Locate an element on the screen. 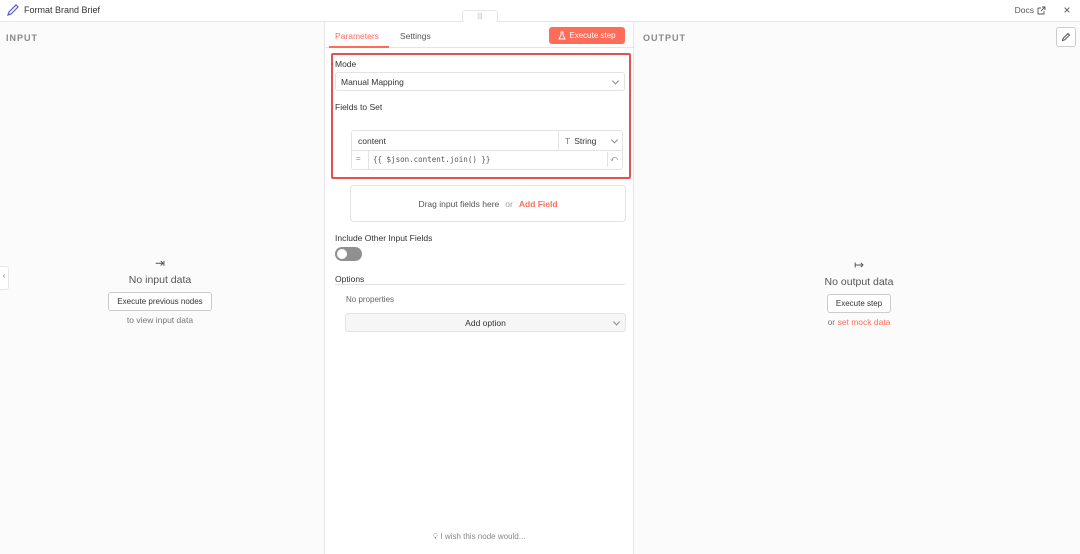  execute-step-button: Execute step is located at coordinates (587, 35).